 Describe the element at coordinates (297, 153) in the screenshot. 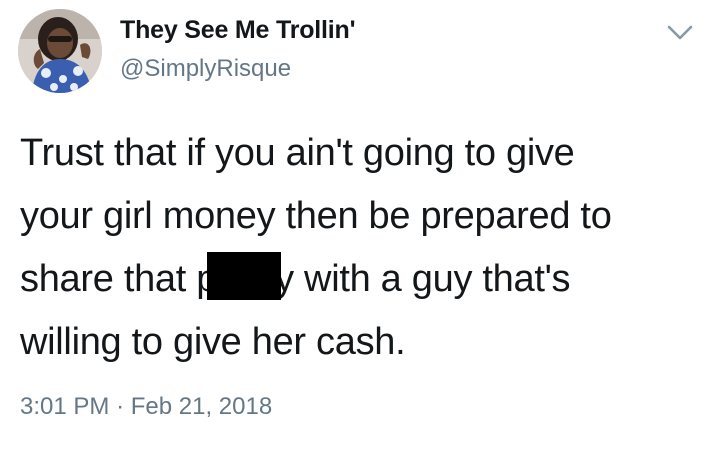

I see `tweet-text-line: Trust that if you ain't going to give` at that location.